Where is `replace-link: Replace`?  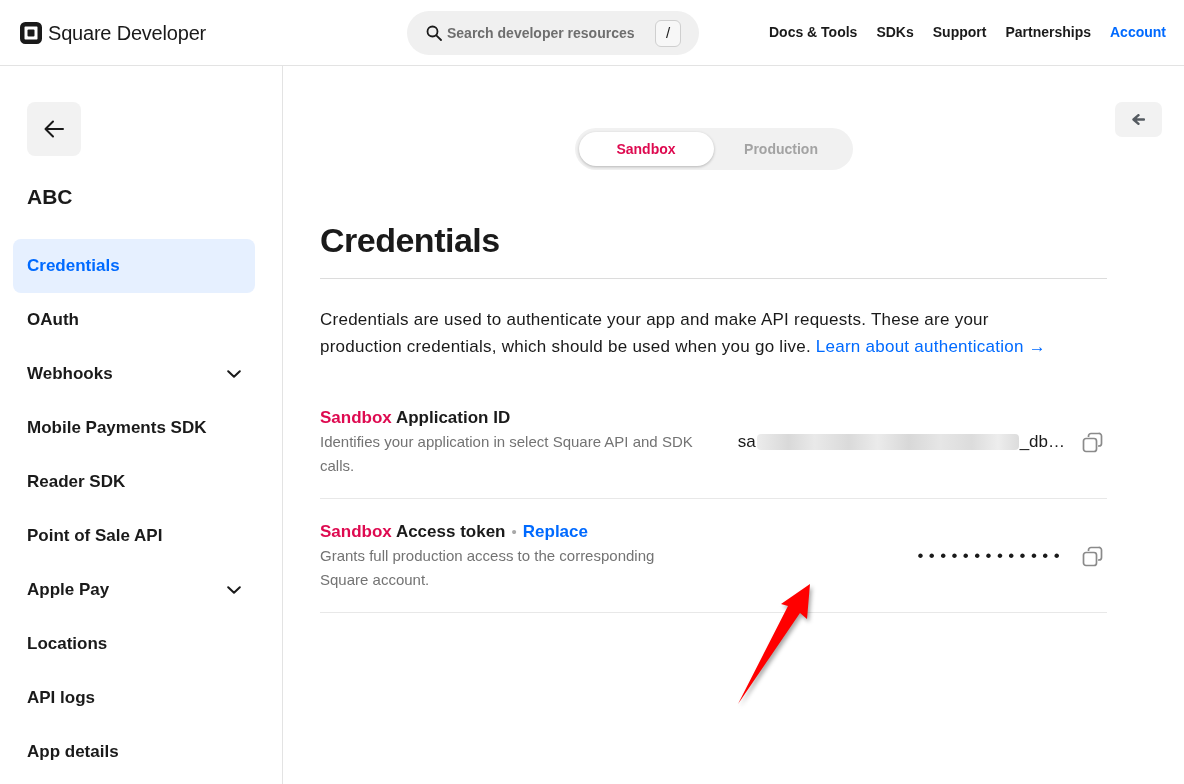 replace-link: Replace is located at coordinates (555, 531).